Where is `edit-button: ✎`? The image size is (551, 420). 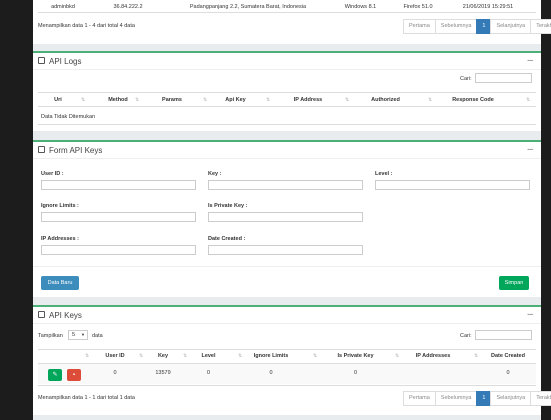 edit-button: ✎ is located at coordinates (55, 375).